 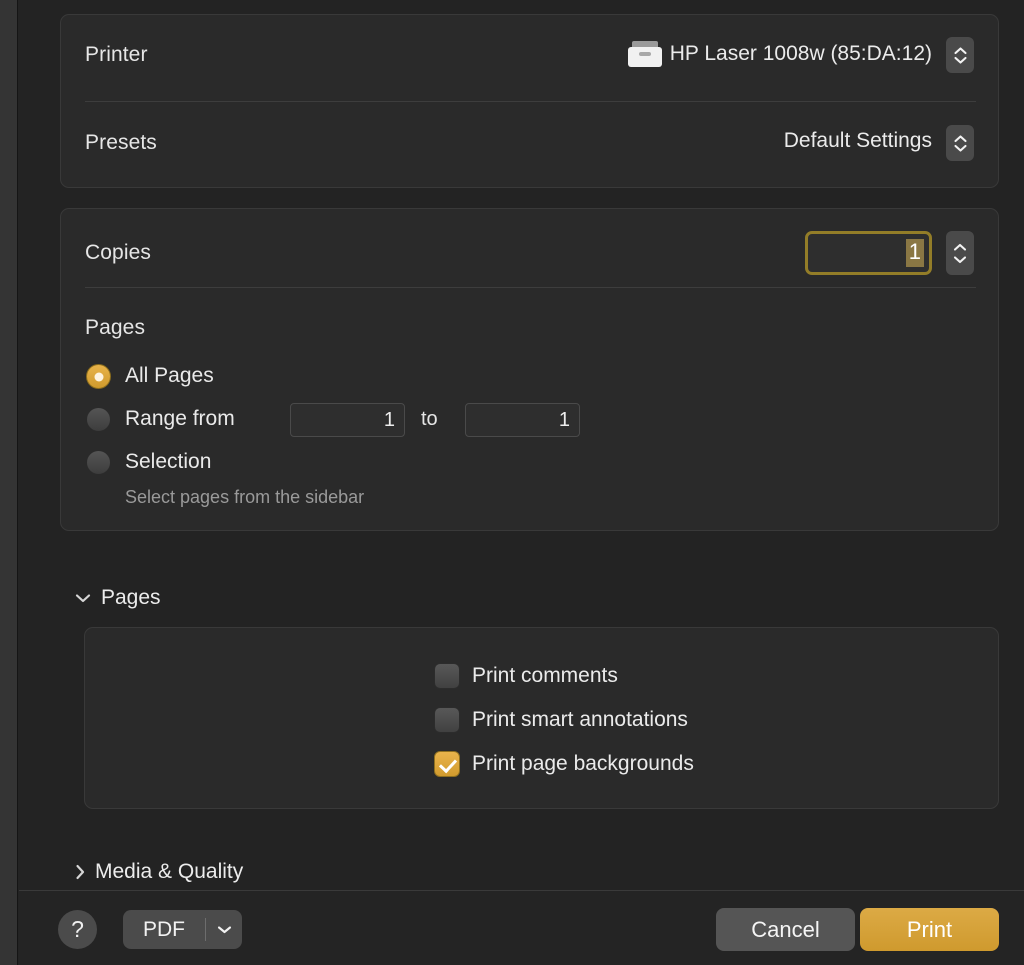 What do you see at coordinates (960, 253) in the screenshot?
I see `copies-stepper` at bounding box center [960, 253].